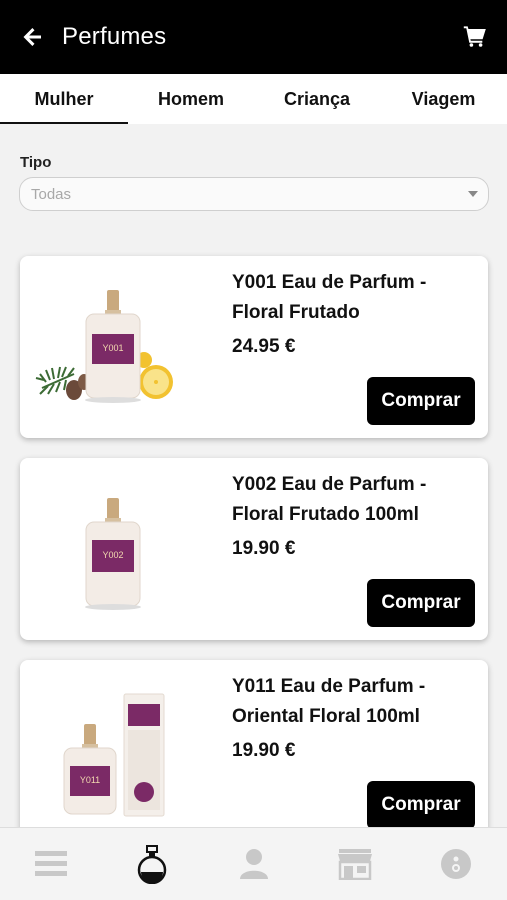  What do you see at coordinates (36, 162) in the screenshot?
I see `filter-label: Tipo` at bounding box center [36, 162].